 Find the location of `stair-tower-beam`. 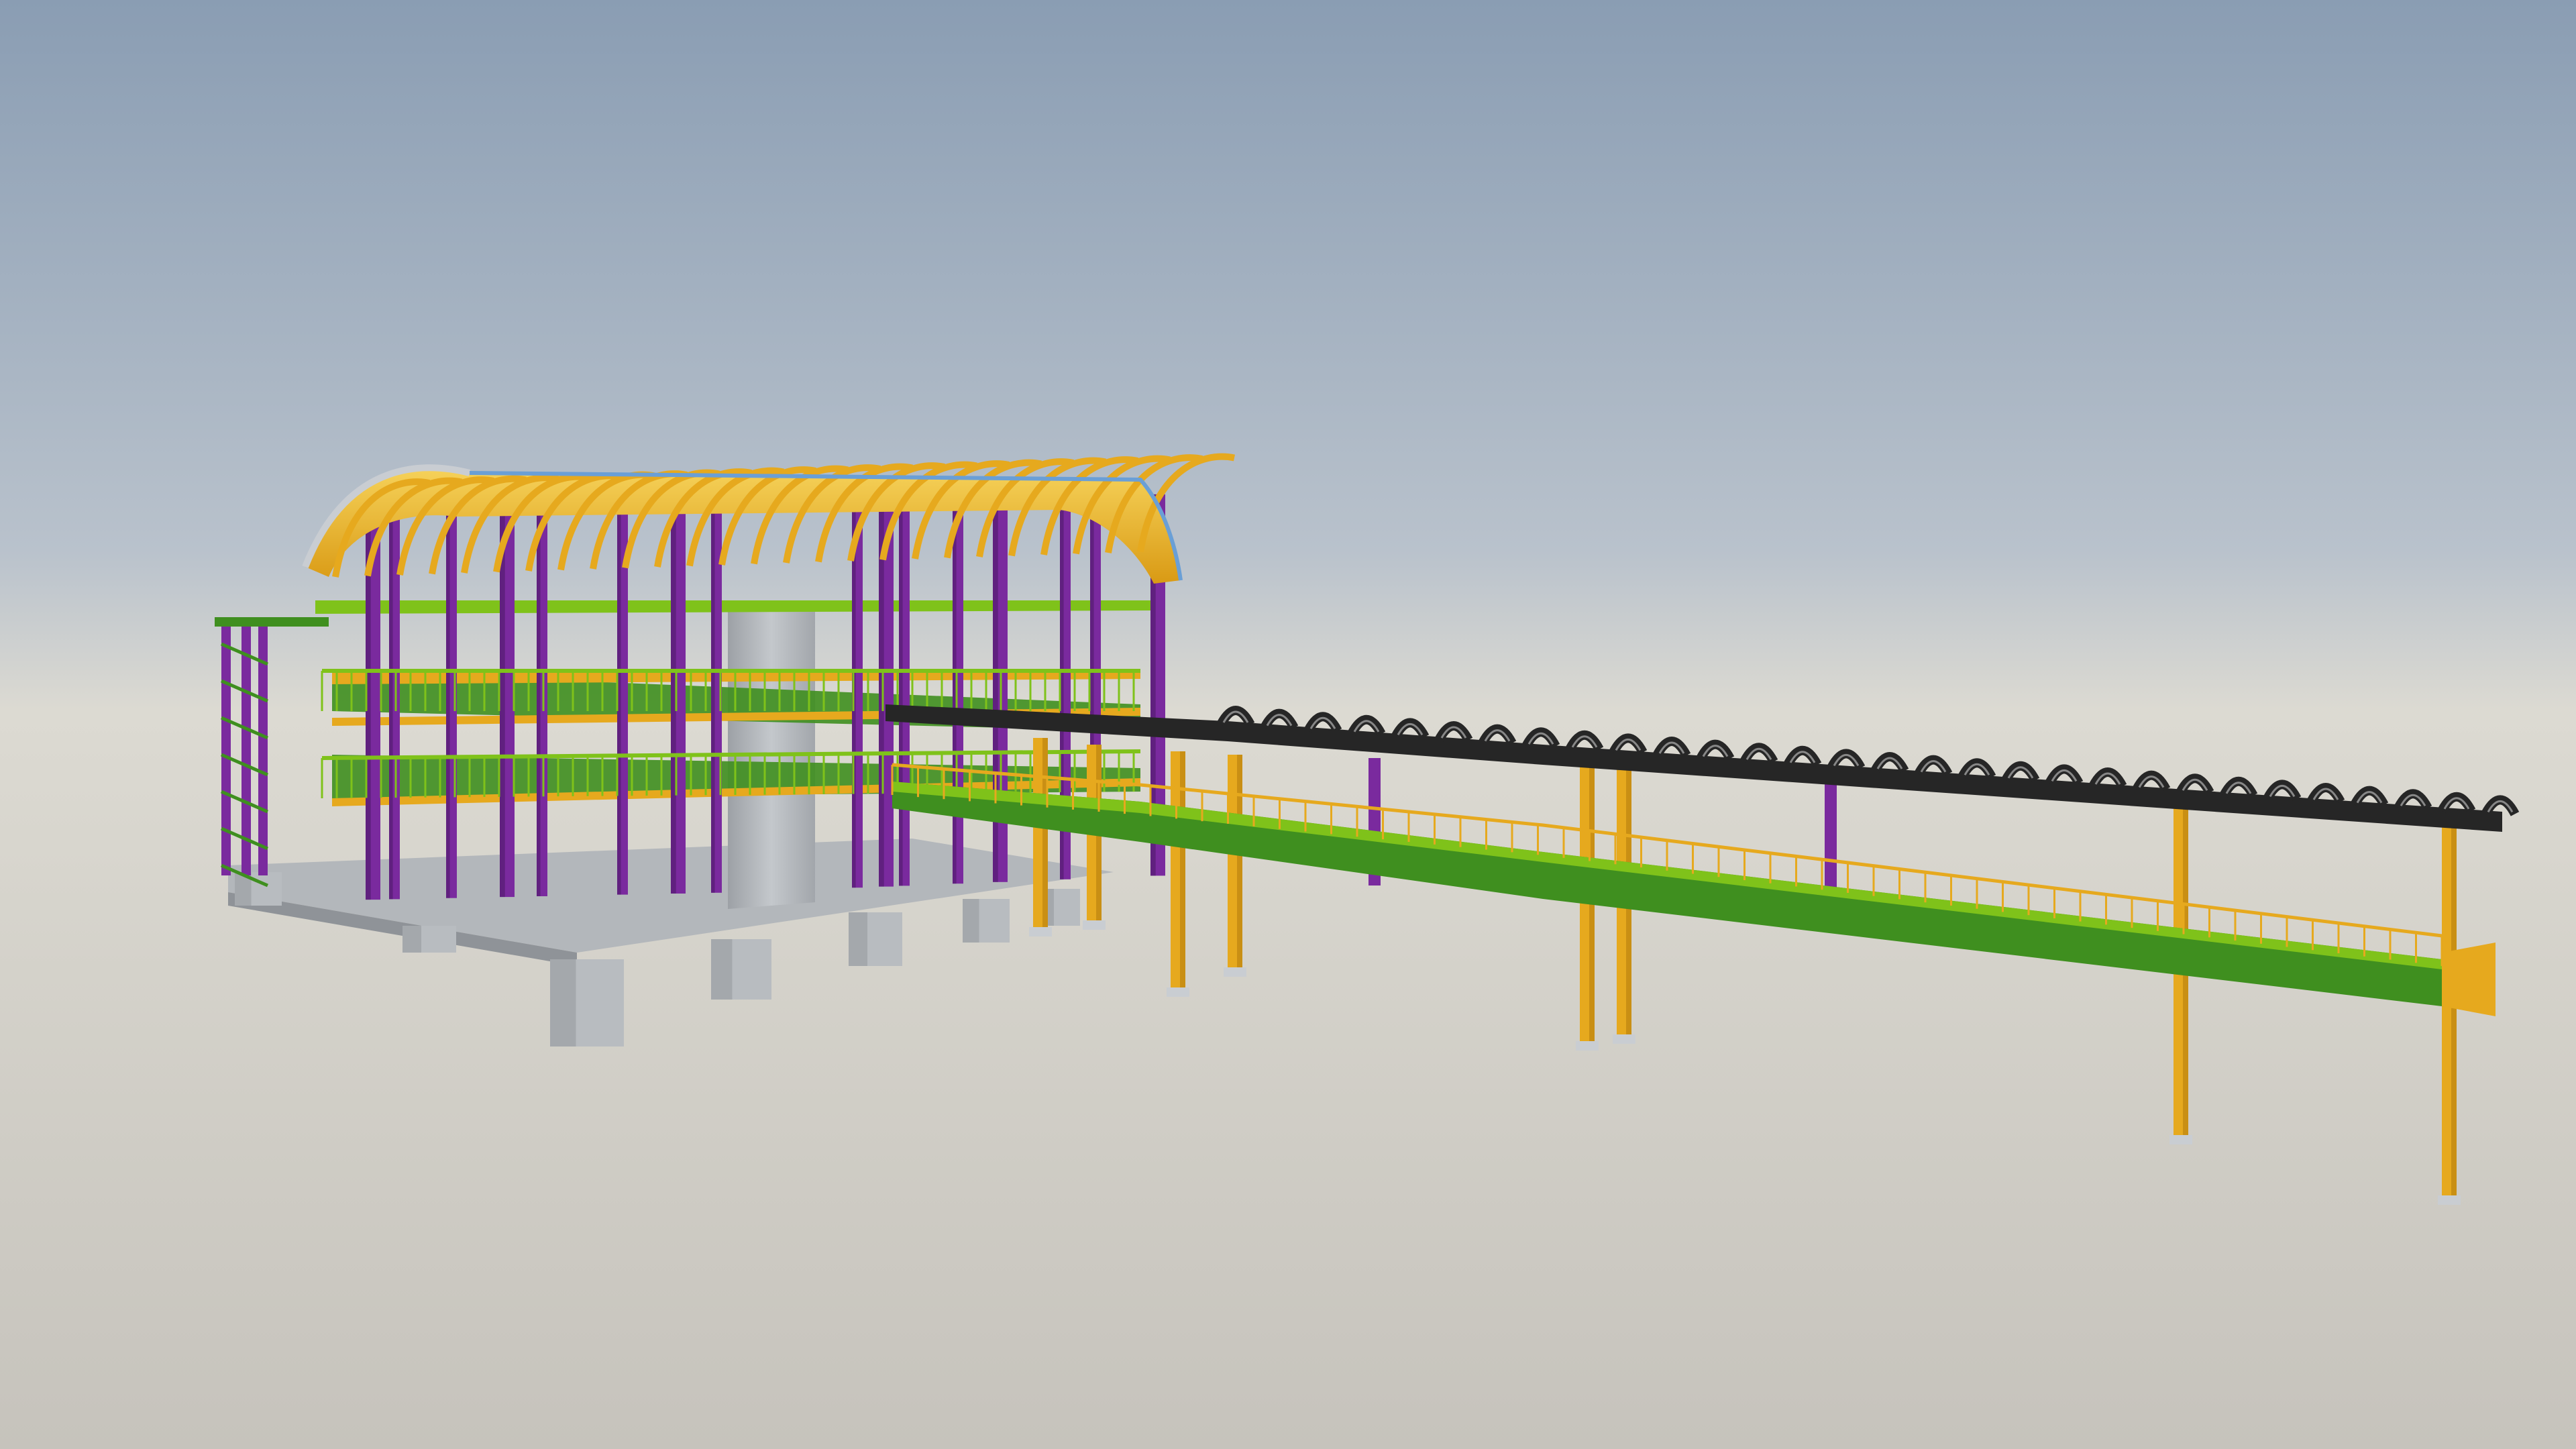

stair-tower-beam is located at coordinates (272, 622).